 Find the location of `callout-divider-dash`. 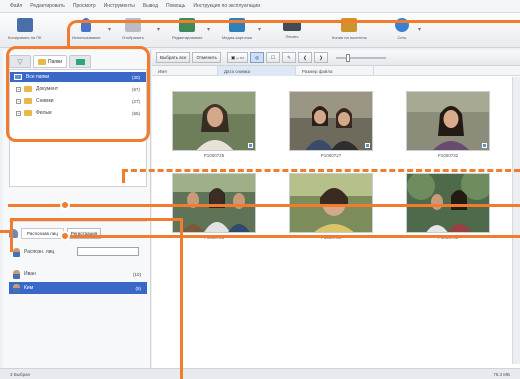

callout-divider-dash is located at coordinates (321, 170).